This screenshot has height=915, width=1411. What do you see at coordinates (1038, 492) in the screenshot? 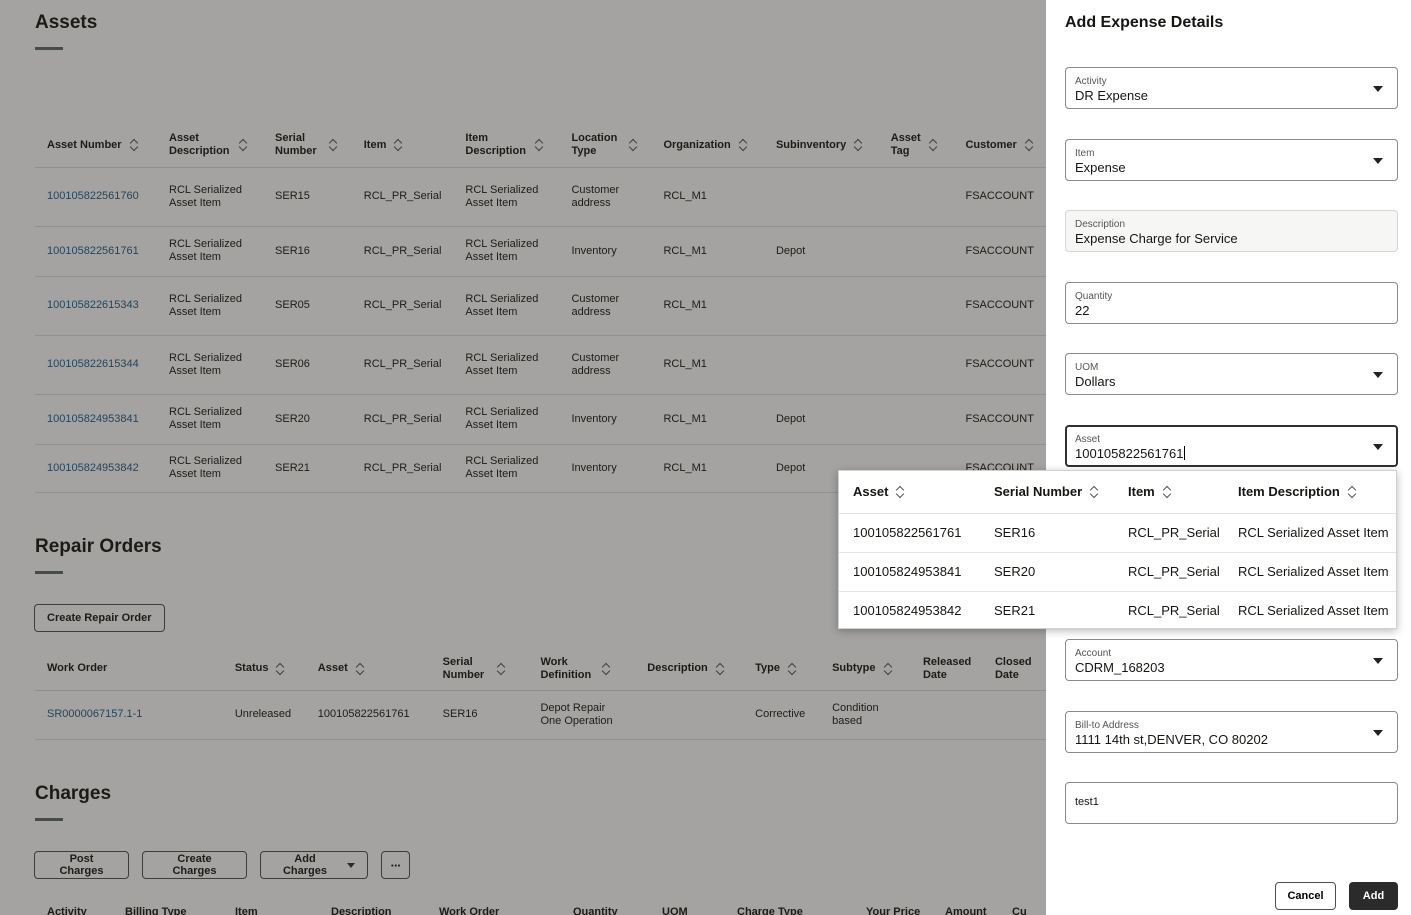
I see `col-label: Serial Number` at bounding box center [1038, 492].